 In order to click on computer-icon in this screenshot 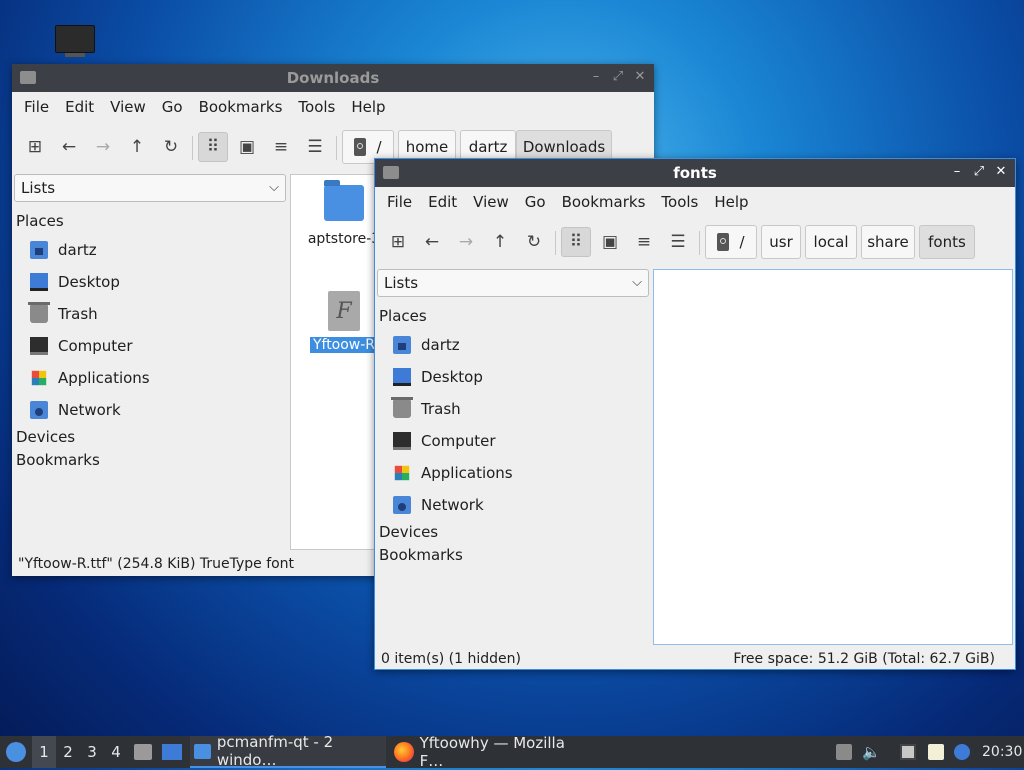, I will do `click(402, 441)`.